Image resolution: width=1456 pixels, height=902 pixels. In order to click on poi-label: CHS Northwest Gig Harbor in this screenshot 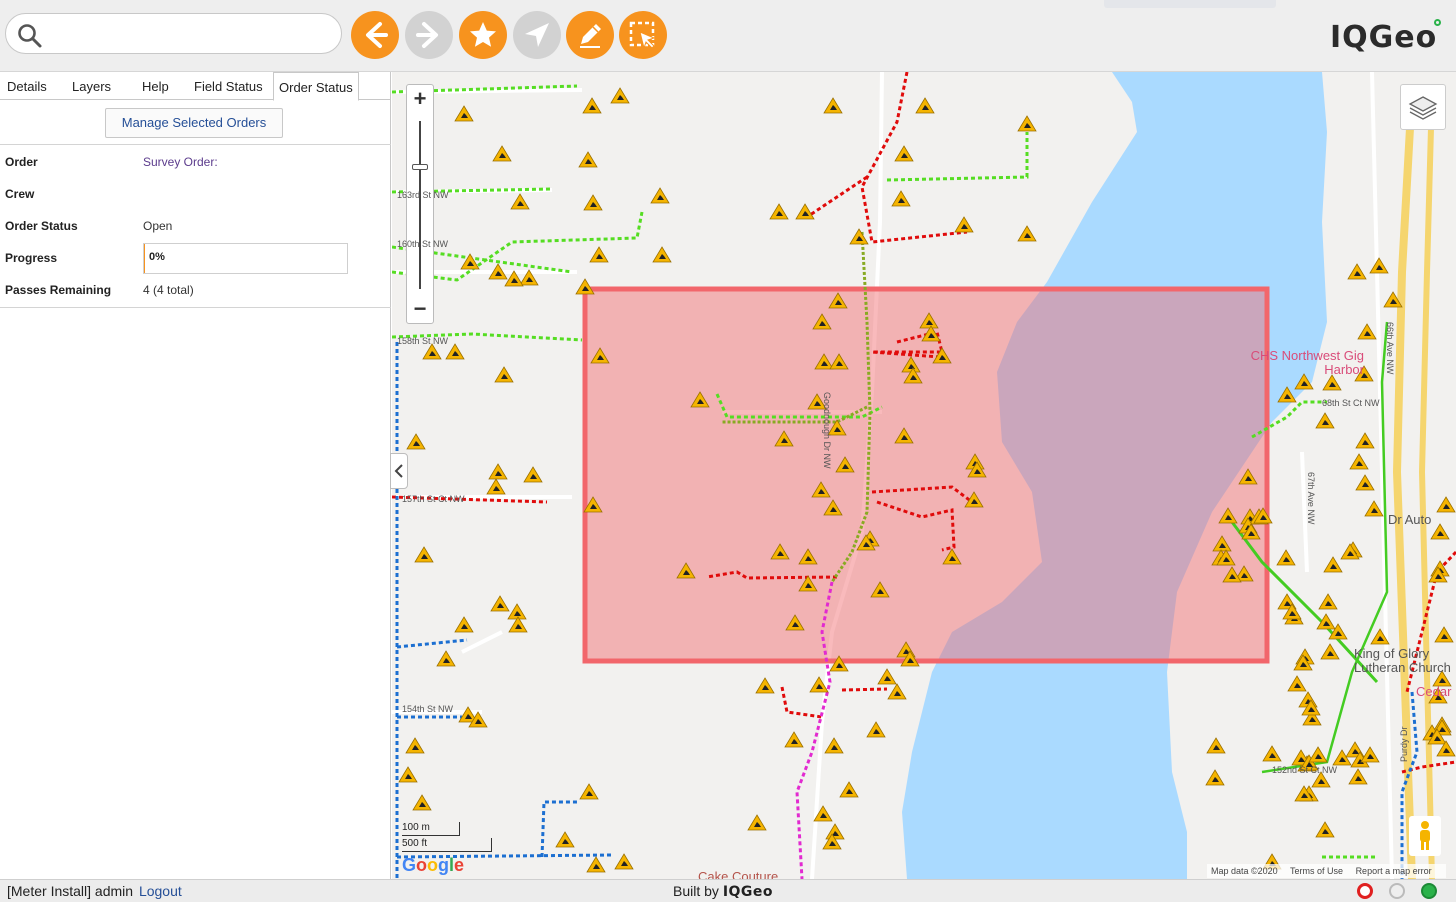, I will do `click(1304, 363)`.